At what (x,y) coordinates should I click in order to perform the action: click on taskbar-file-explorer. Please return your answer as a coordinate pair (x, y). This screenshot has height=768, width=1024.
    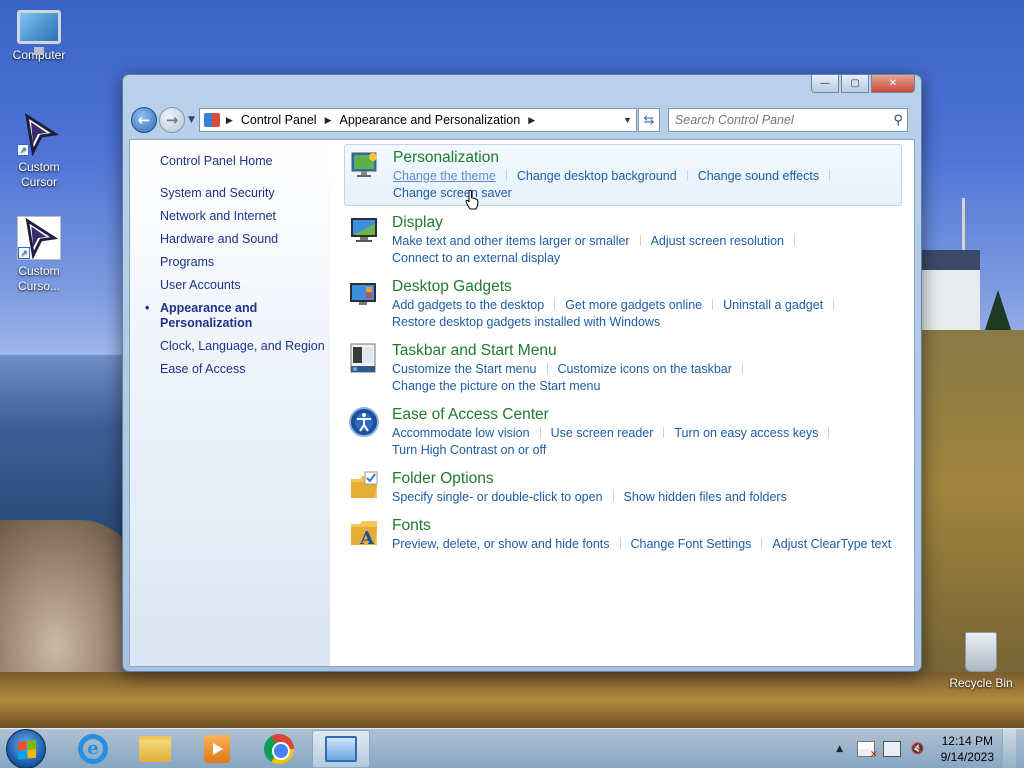
    Looking at the image, I should click on (155, 749).